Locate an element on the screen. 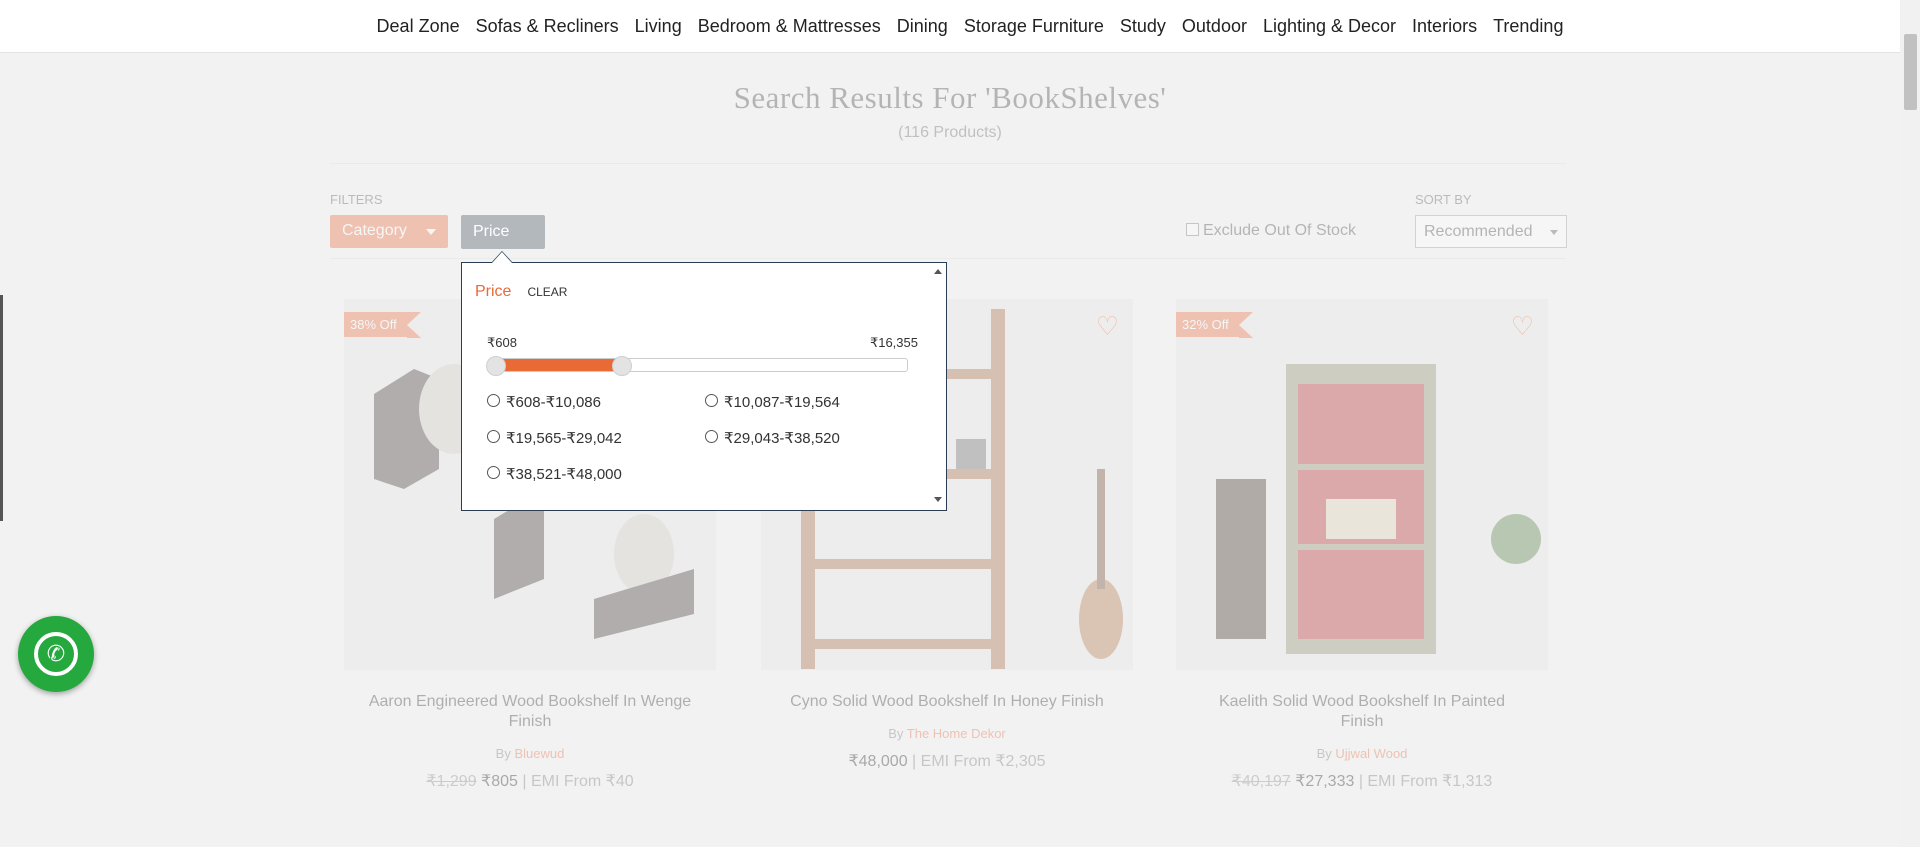  cabinet-illustration is located at coordinates (1378, 509).